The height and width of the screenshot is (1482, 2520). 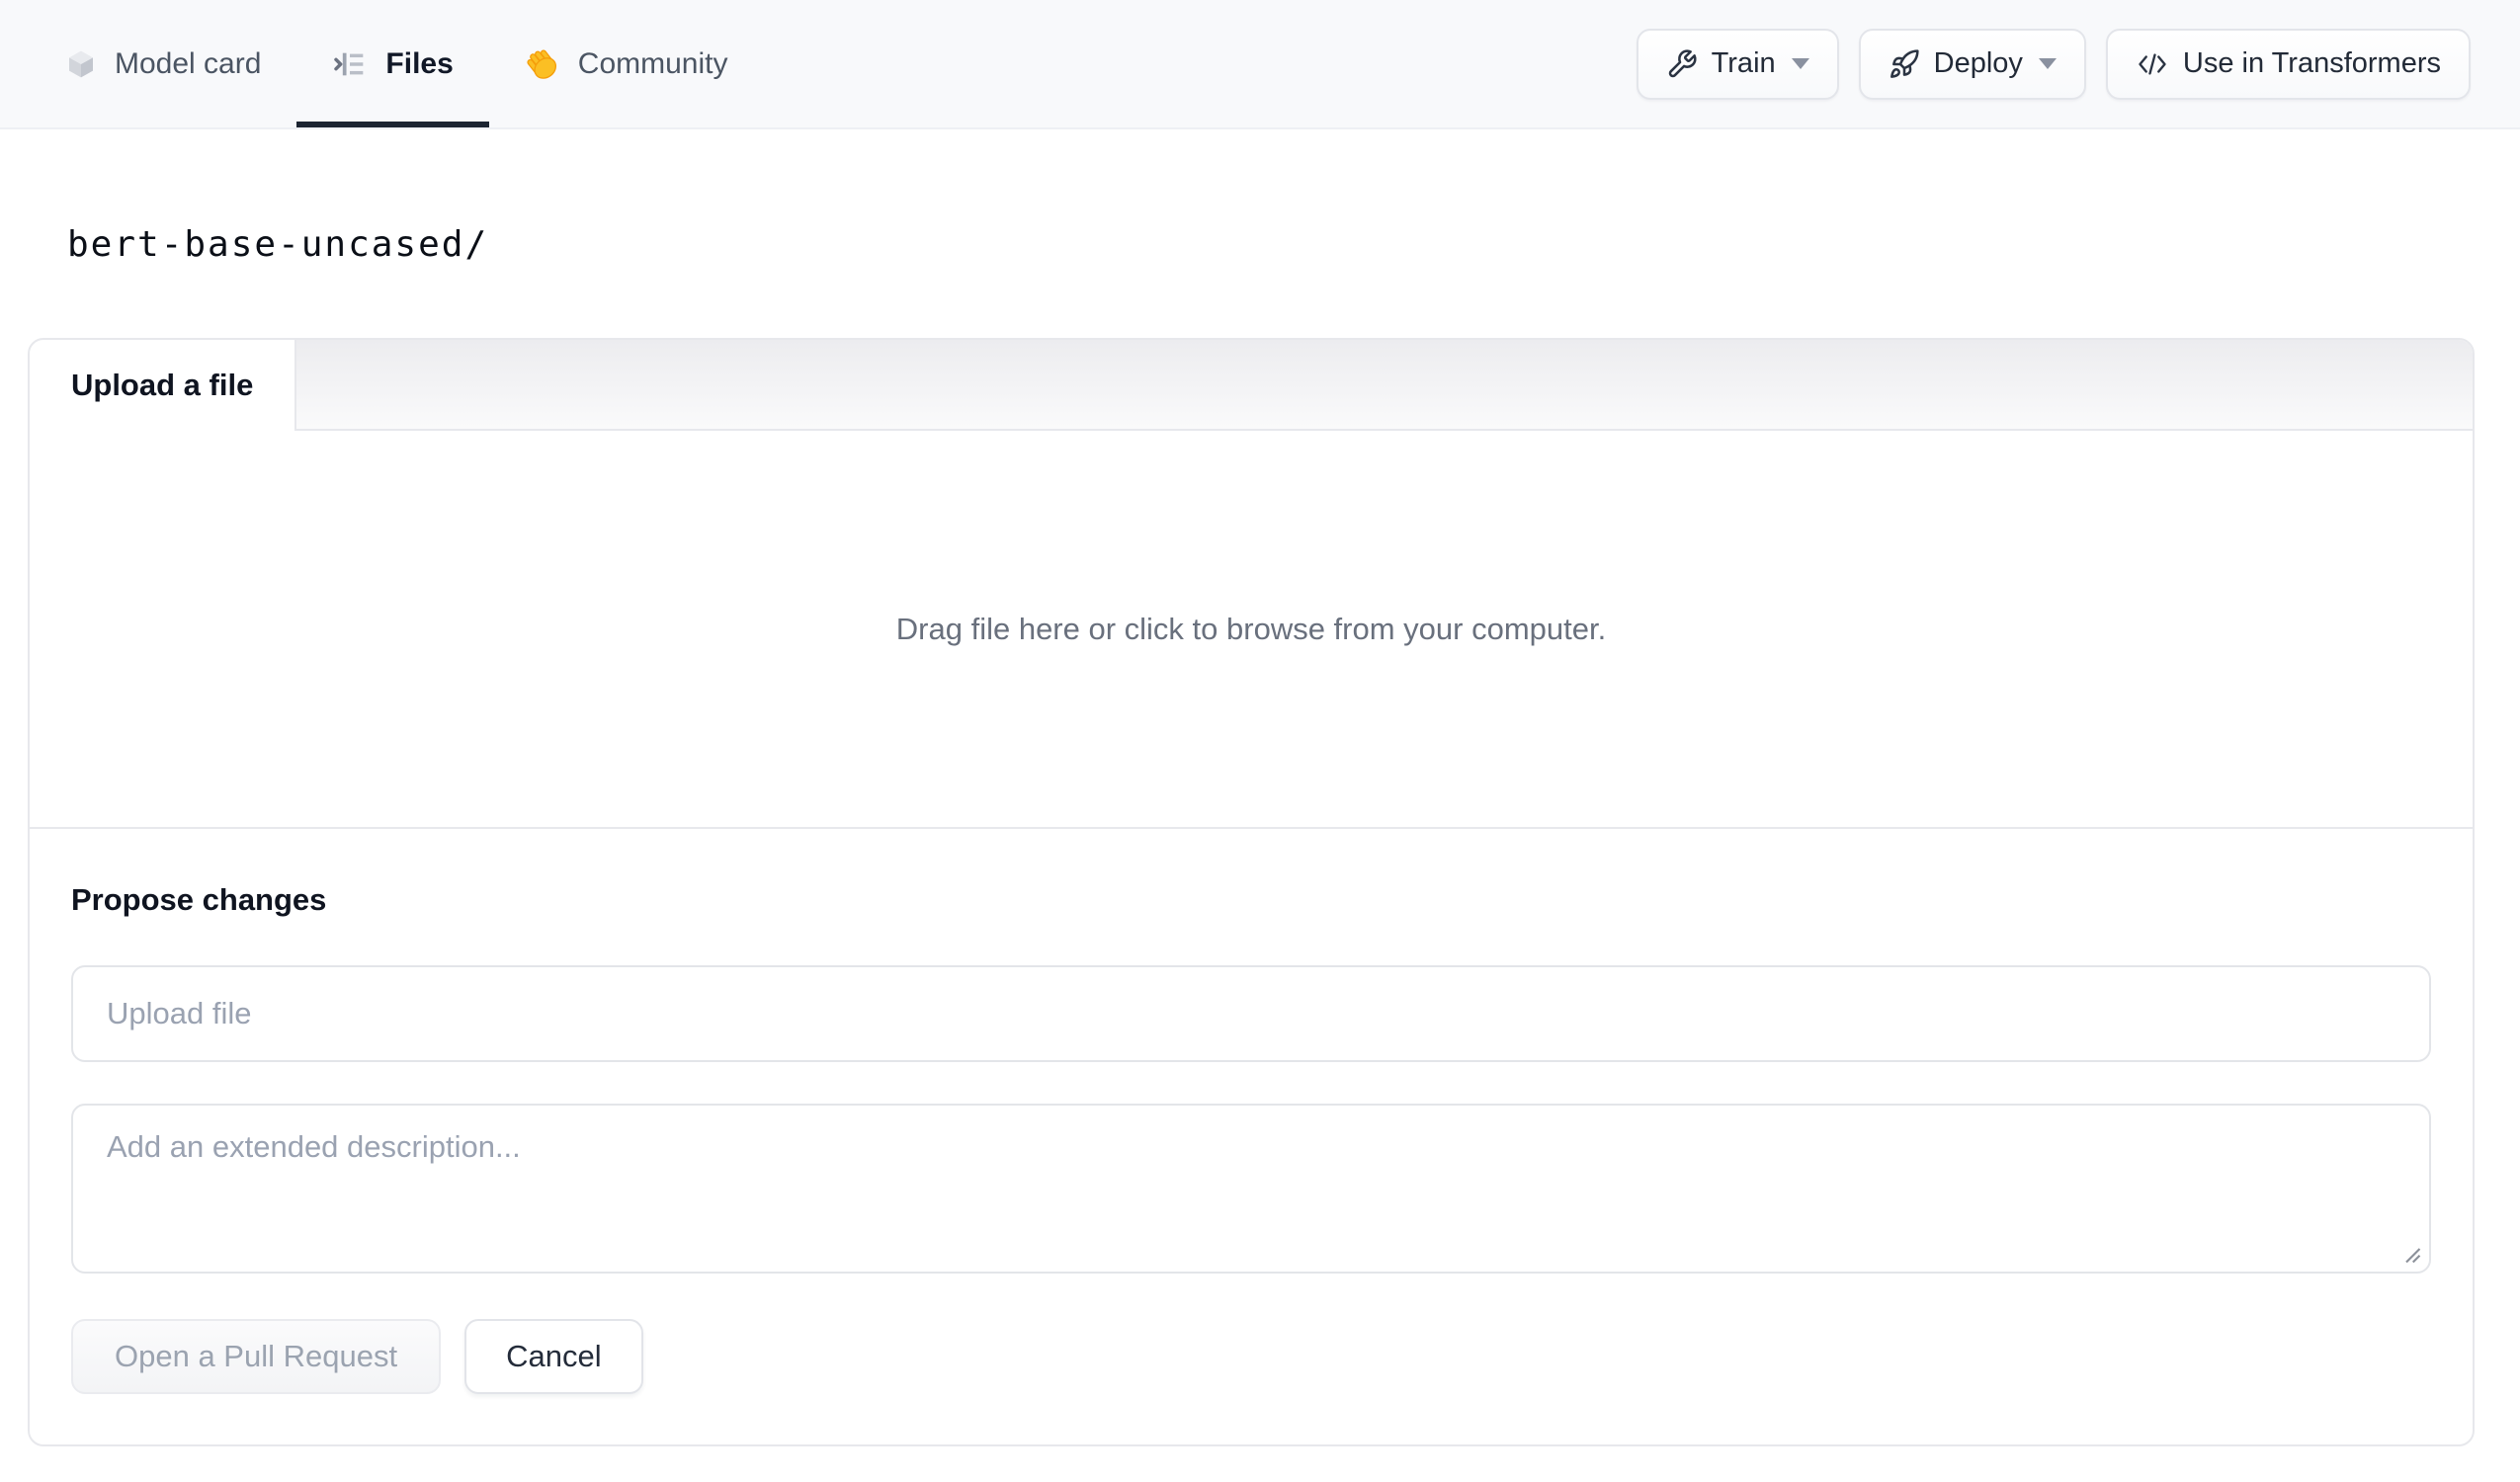 What do you see at coordinates (188, 63) in the screenshot?
I see `tab-label: Model card` at bounding box center [188, 63].